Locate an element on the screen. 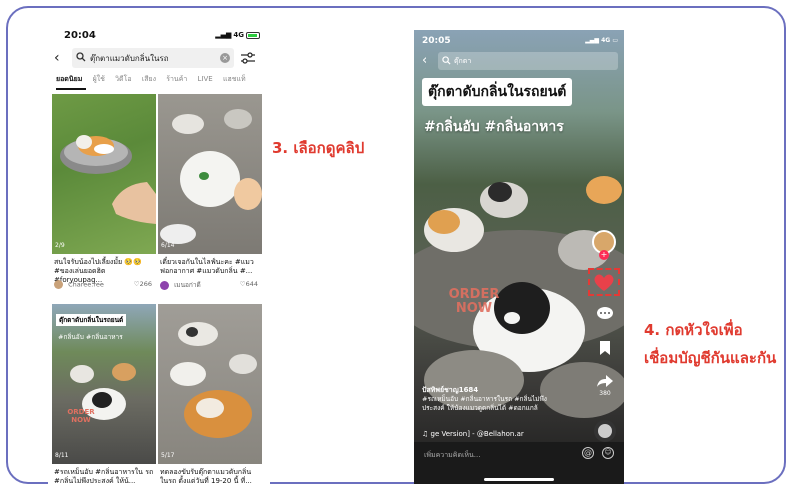 Image resolution: width=792 pixels, height=489 pixels. image-count: 6/14 is located at coordinates (168, 245).